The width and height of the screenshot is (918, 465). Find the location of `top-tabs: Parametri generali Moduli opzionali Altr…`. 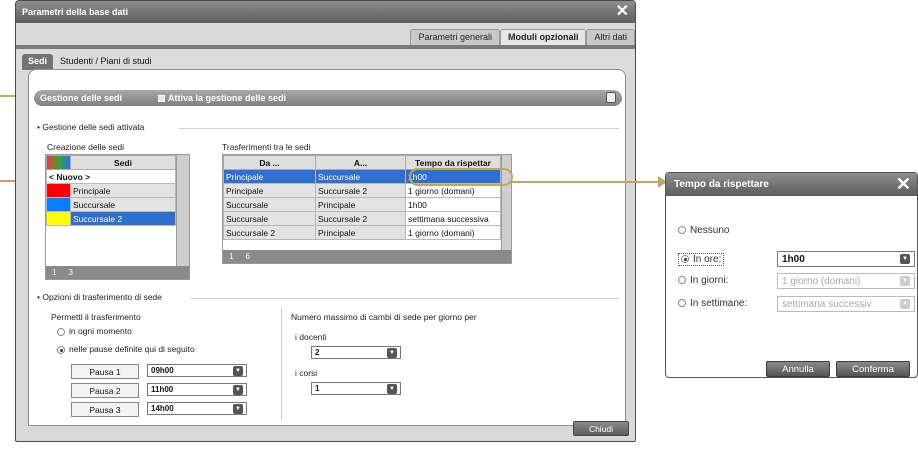

top-tabs: Parametri generali Moduli opzionali Altr… is located at coordinates (522, 37).